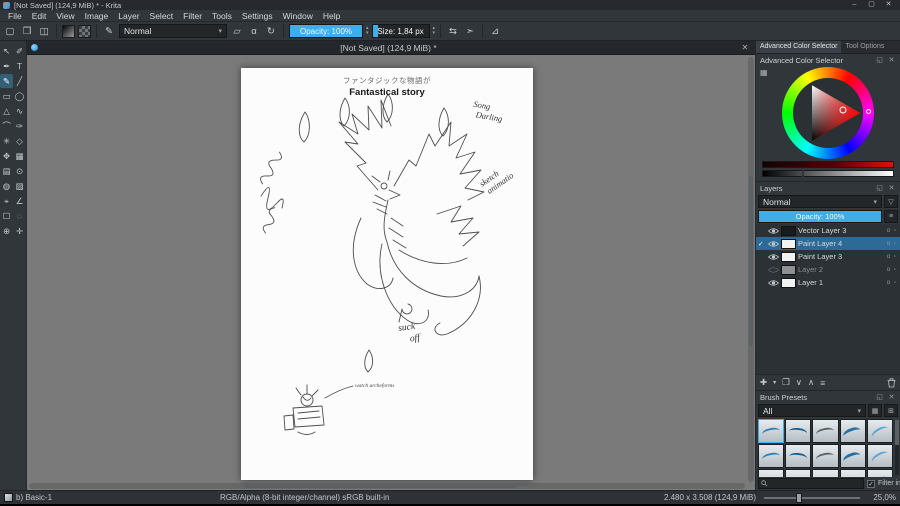  Describe the element at coordinates (828, 164) in the screenshot. I see `color-history-strip` at that location.